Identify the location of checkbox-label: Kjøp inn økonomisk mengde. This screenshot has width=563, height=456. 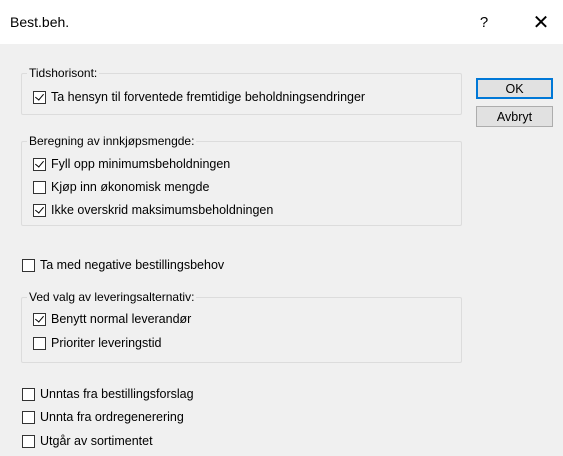
(130, 187).